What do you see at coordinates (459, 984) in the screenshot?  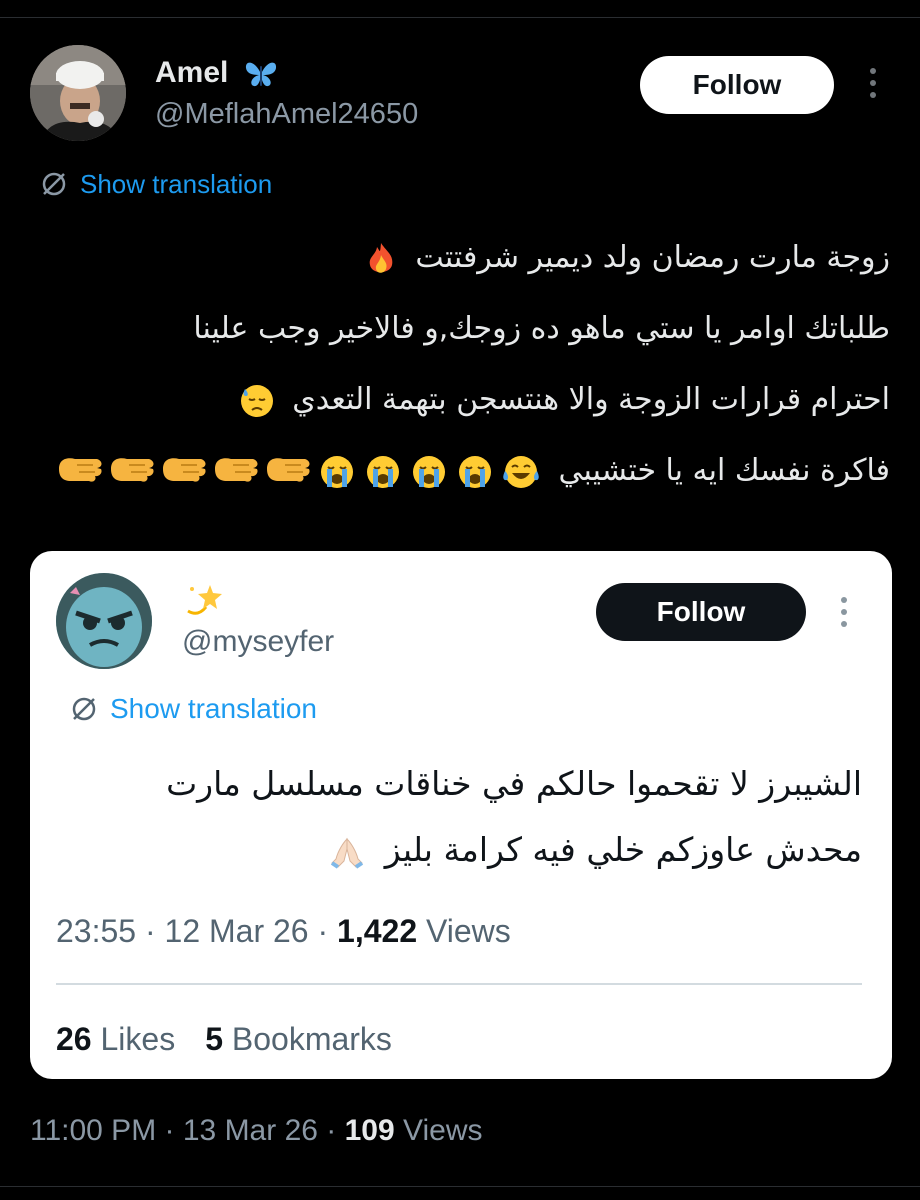 I see `quoted-divider` at bounding box center [459, 984].